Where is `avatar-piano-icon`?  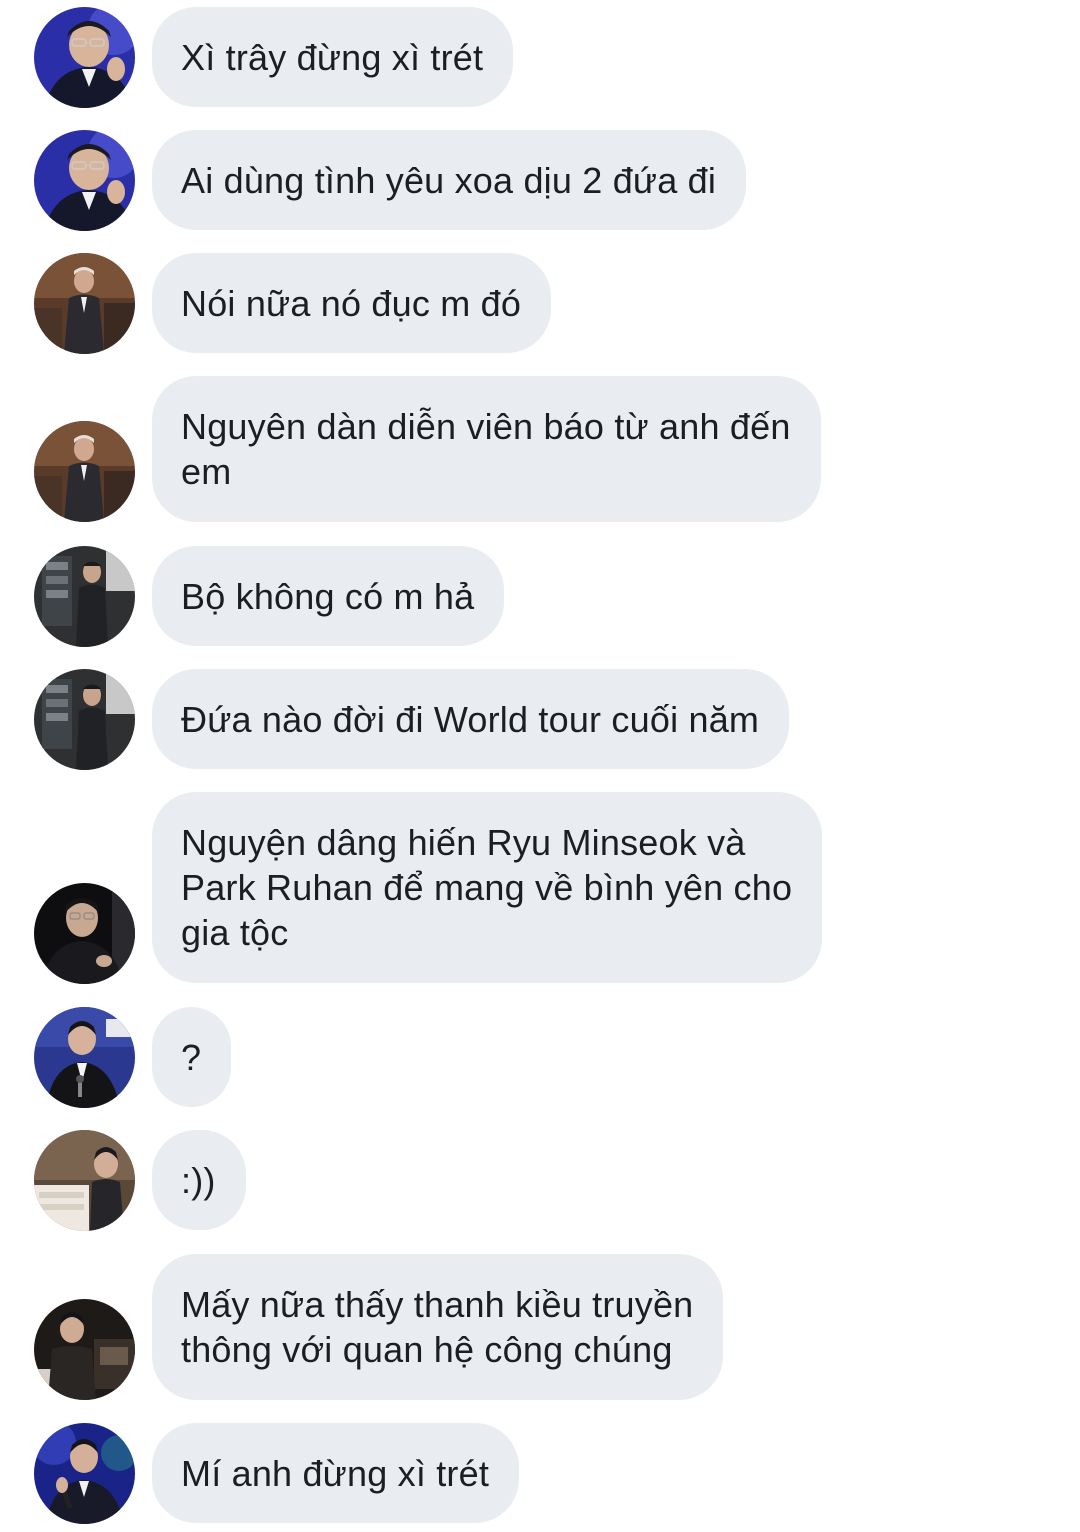
avatar-piano-icon is located at coordinates (84, 1180).